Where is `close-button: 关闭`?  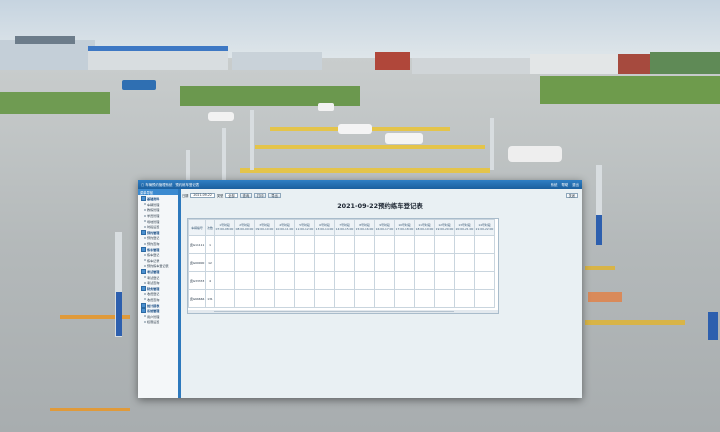
close-button: 关闭 is located at coordinates (571, 195).